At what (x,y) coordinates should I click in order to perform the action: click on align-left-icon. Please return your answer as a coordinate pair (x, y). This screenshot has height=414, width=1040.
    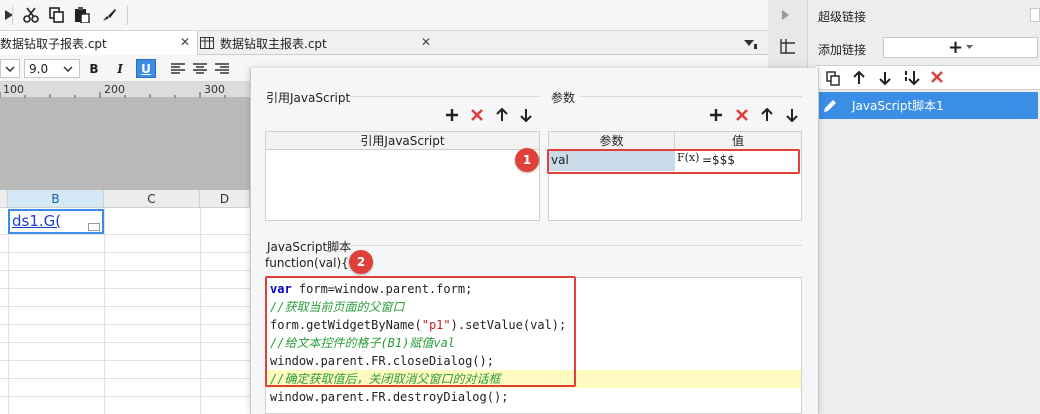
    Looking at the image, I should click on (178, 68).